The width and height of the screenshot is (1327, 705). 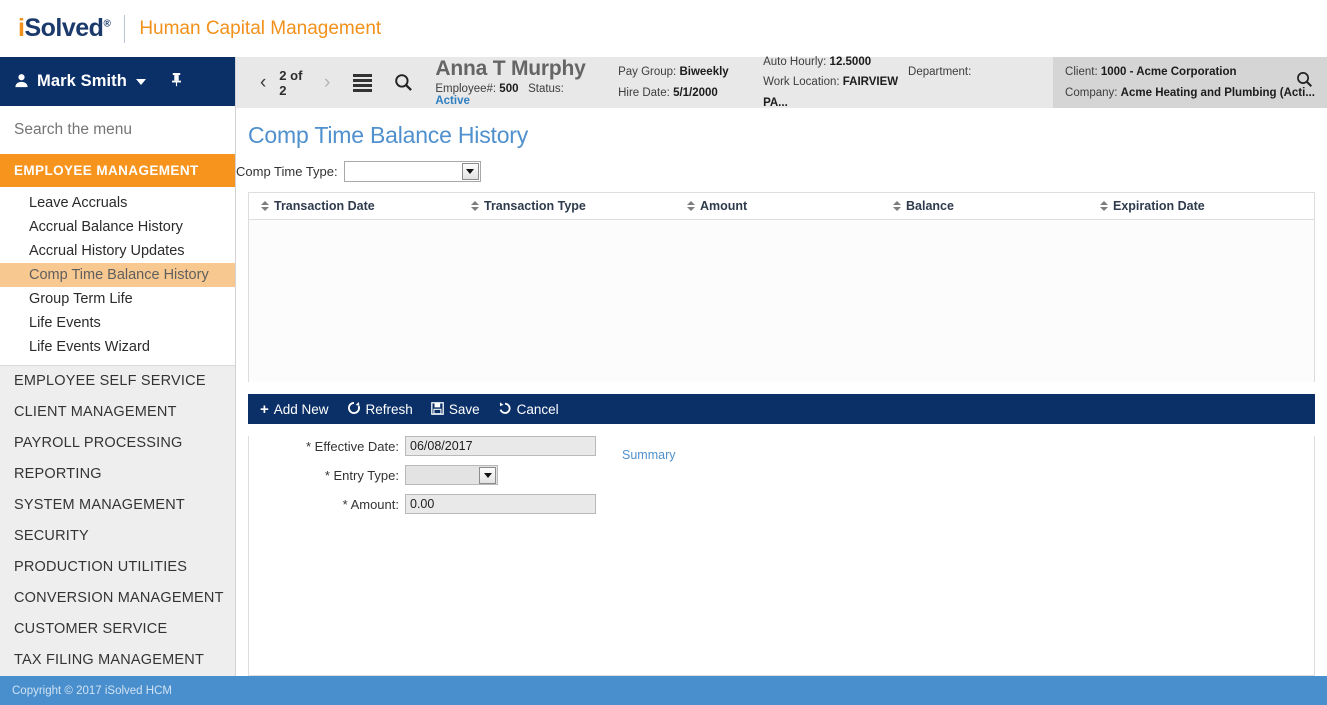 What do you see at coordinates (117, 566) in the screenshot?
I see `sidebar-group-production-utilities: PRODUCTION UTILITIES` at bounding box center [117, 566].